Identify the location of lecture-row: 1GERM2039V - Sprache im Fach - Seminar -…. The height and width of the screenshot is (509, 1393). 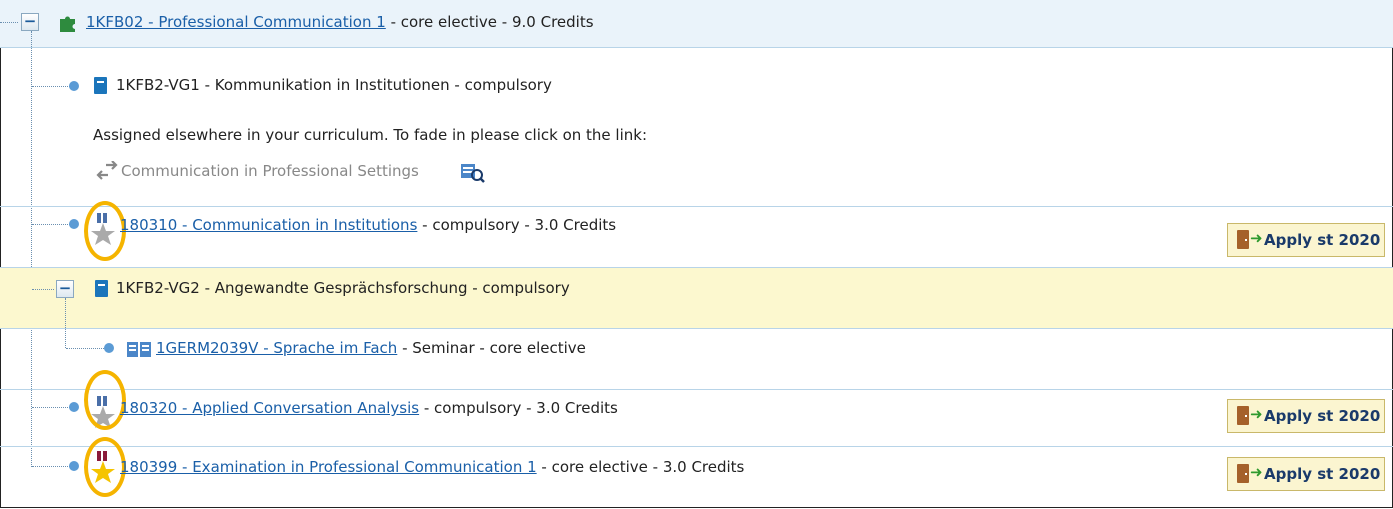
(696, 359).